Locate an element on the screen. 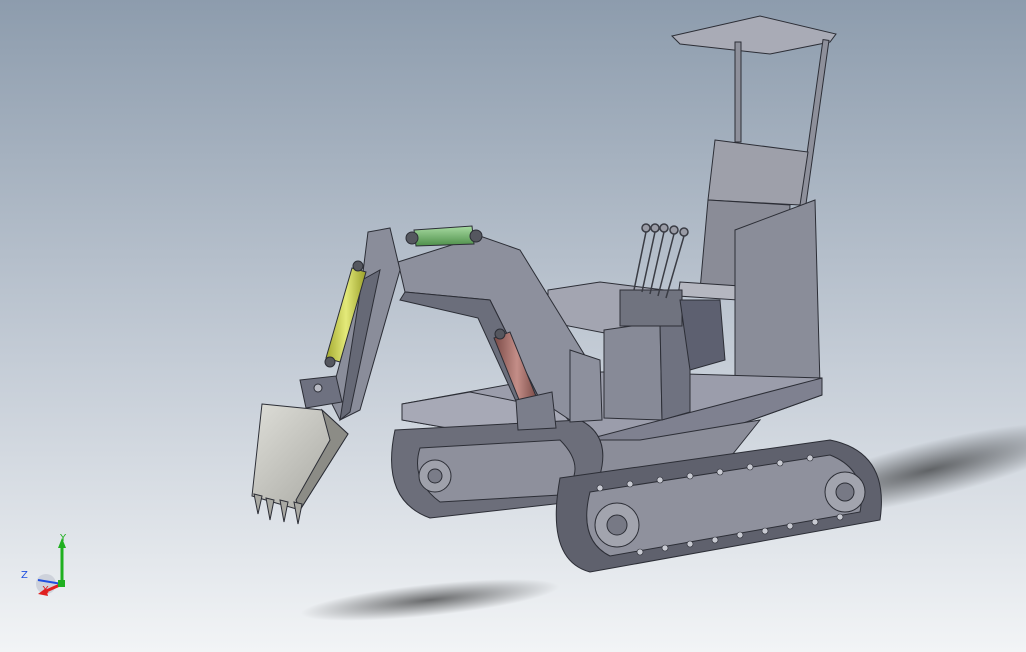 This screenshot has height=652, width=1026. cab-side-panel is located at coordinates (777, 302).